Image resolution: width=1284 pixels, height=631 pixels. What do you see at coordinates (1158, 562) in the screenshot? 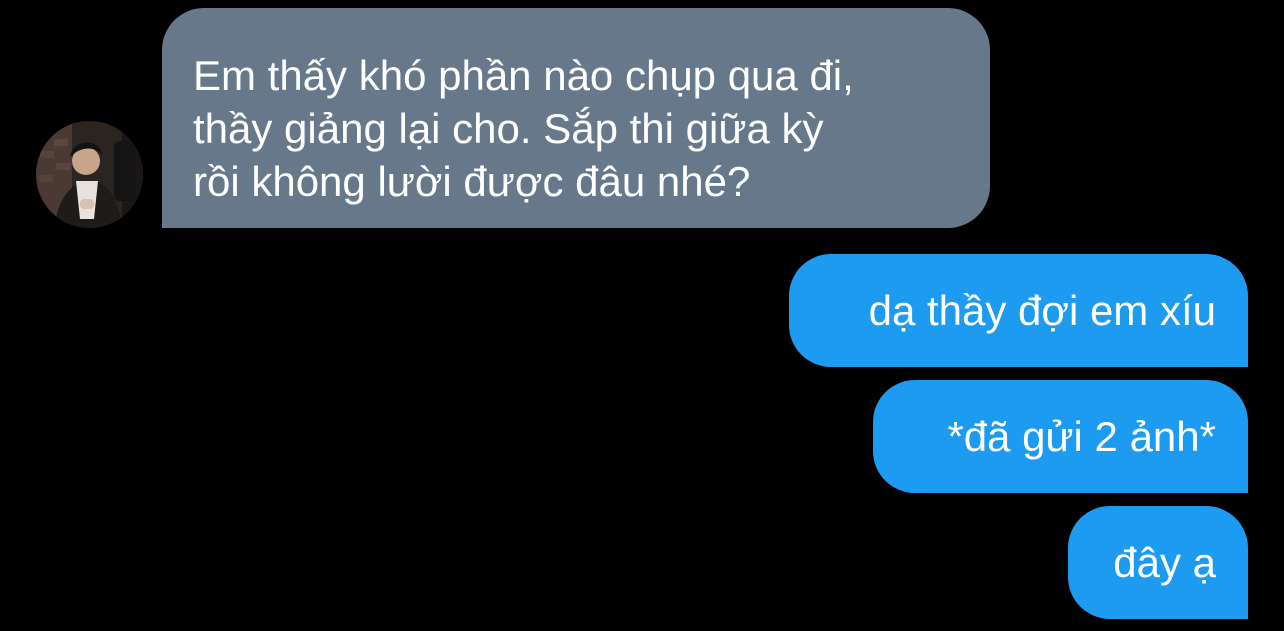
I see `outgoing-message: đây ạ` at bounding box center [1158, 562].